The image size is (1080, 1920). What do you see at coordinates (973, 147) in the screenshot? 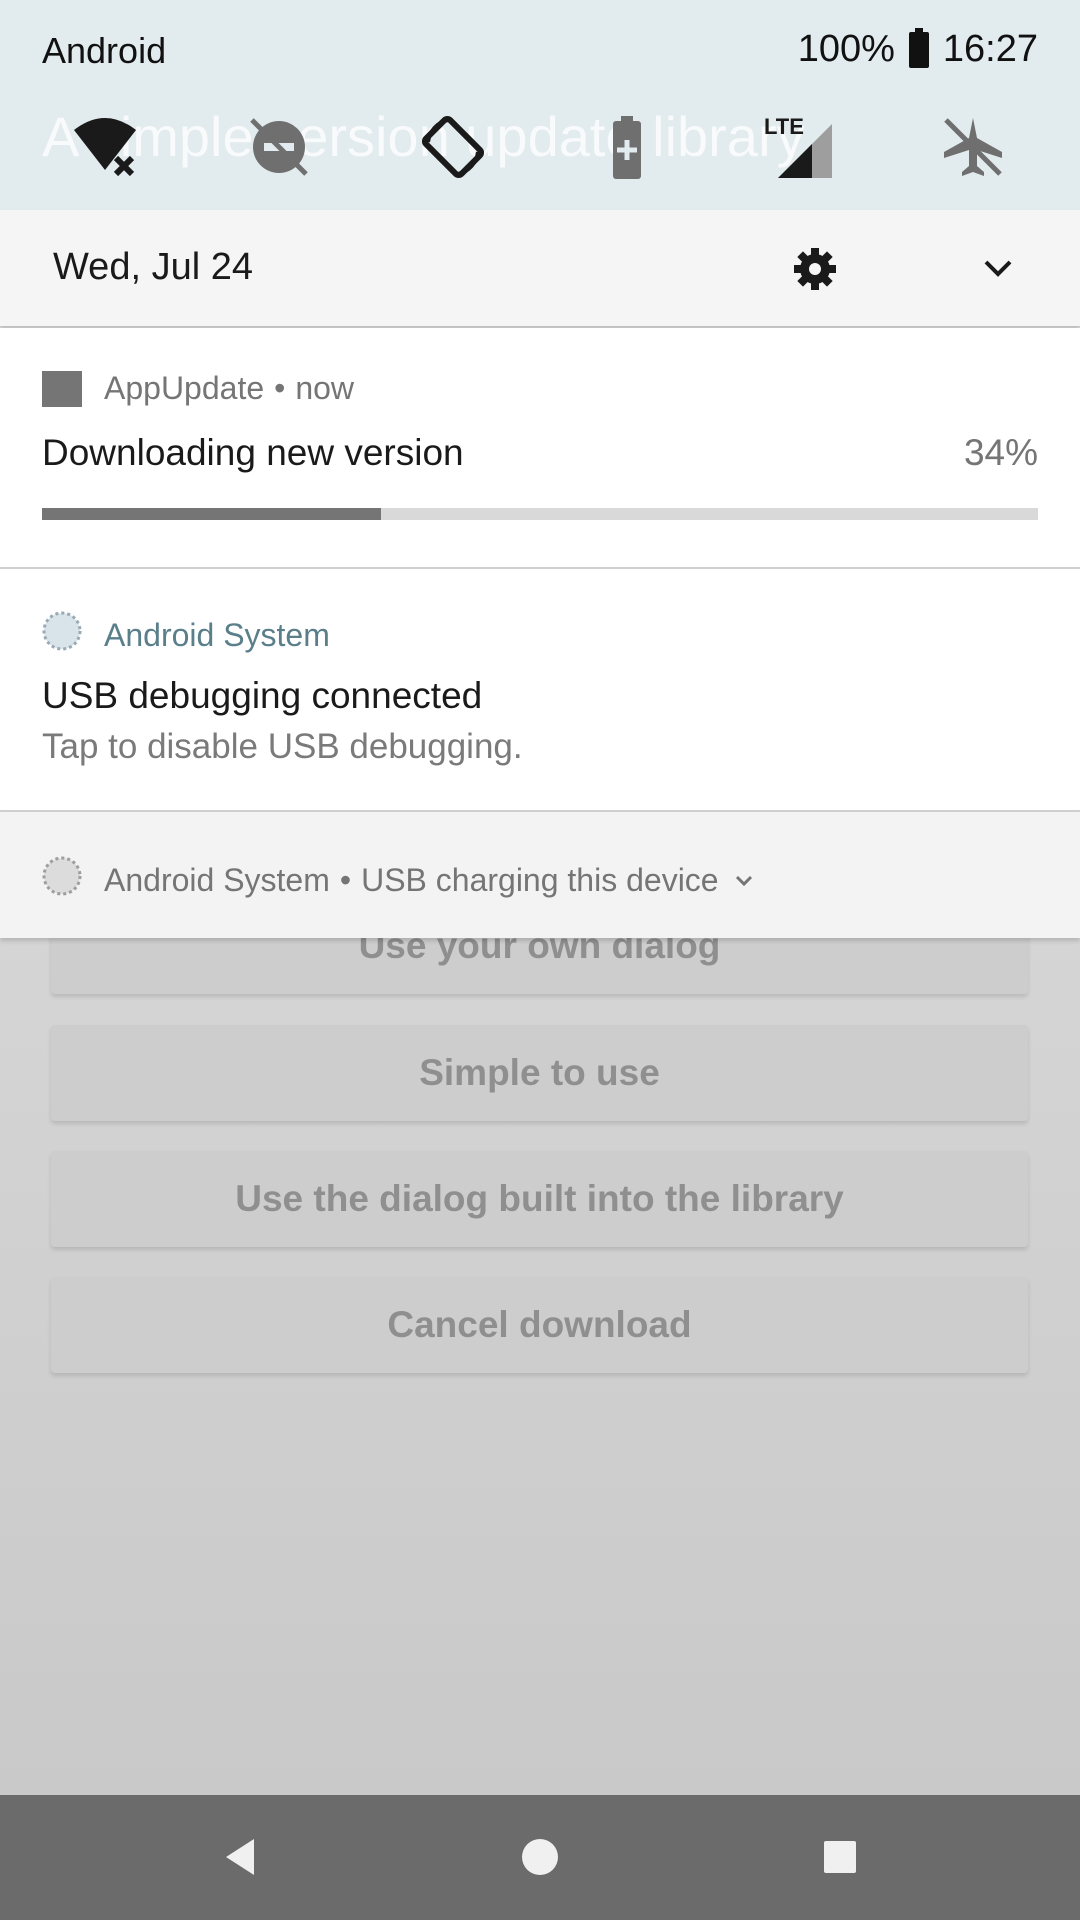
I see `airplane-mode-icon` at bounding box center [973, 147].